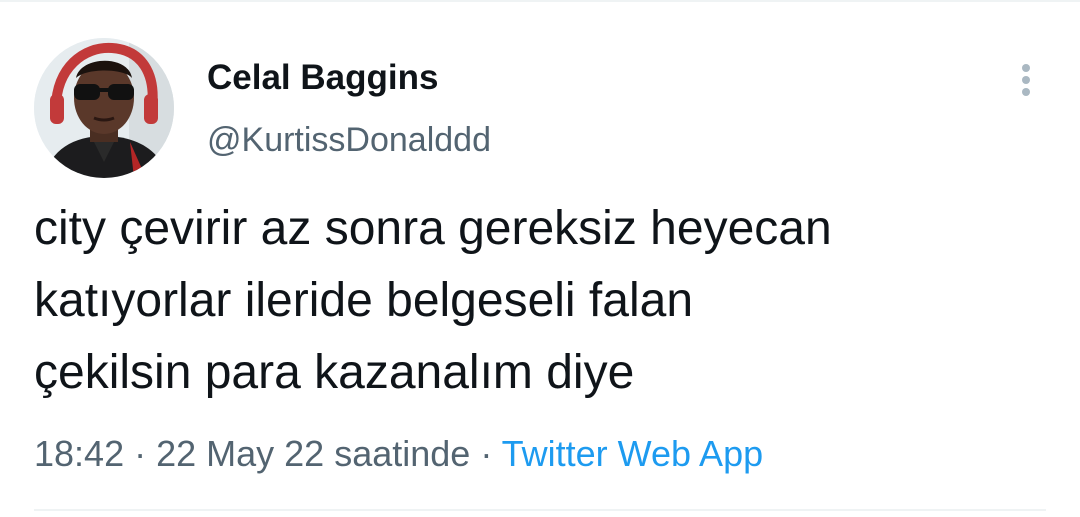 The image size is (1080, 517). Describe the element at coordinates (540, 510) in the screenshot. I see `bottom-divider` at that location.